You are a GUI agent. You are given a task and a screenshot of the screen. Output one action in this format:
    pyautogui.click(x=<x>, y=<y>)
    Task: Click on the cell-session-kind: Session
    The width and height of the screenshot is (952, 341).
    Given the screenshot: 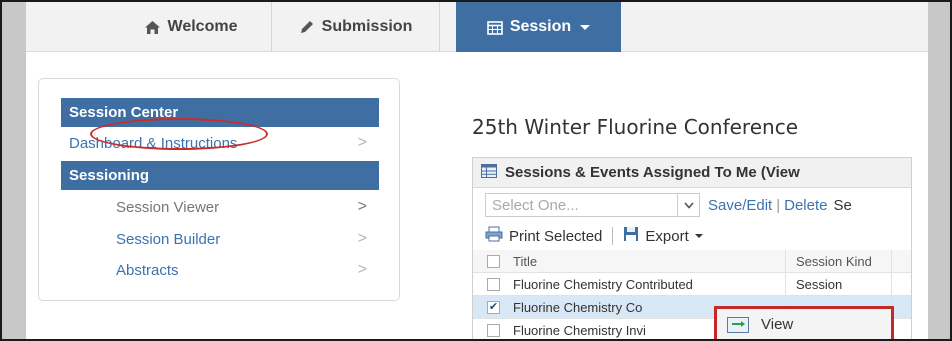 What is the action you would take?
    pyautogui.click(x=813, y=284)
    